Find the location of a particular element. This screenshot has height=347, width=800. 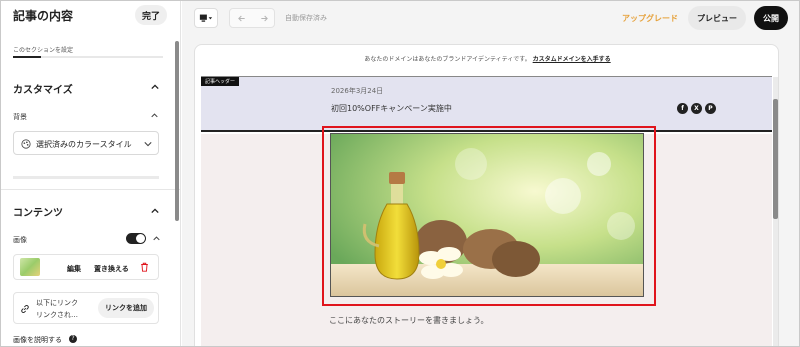

palette-icon is located at coordinates (26, 144).